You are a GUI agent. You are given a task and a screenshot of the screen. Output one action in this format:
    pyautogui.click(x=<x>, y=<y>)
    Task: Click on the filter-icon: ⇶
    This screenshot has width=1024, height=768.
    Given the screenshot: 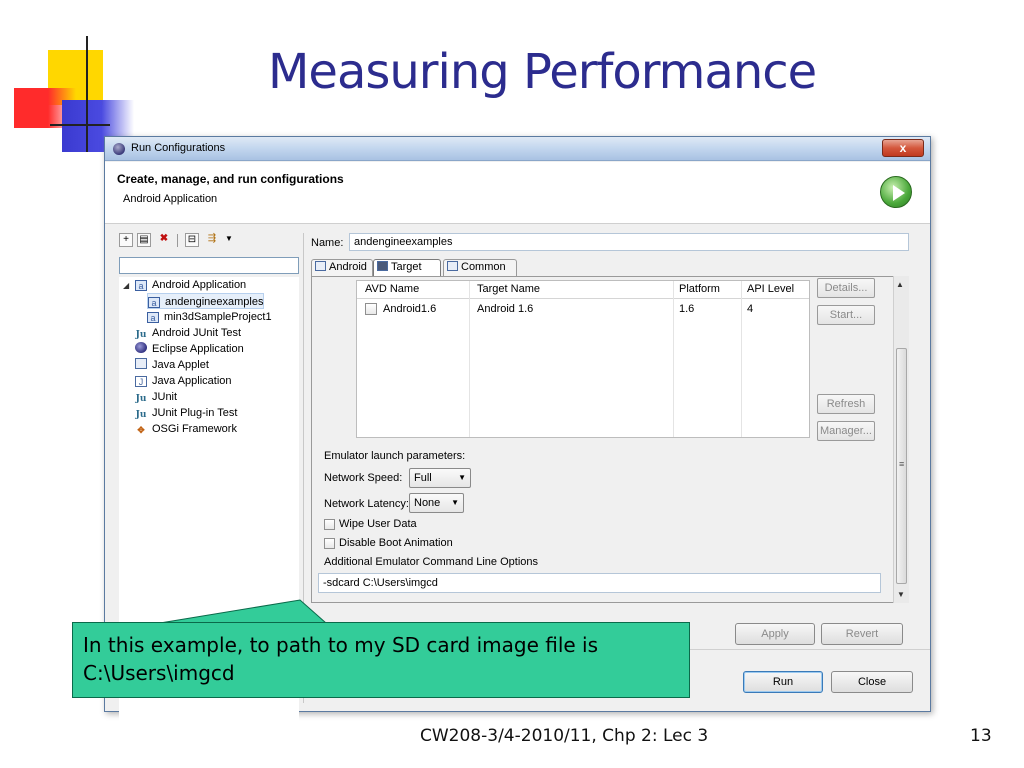 What is the action you would take?
    pyautogui.click(x=212, y=240)
    